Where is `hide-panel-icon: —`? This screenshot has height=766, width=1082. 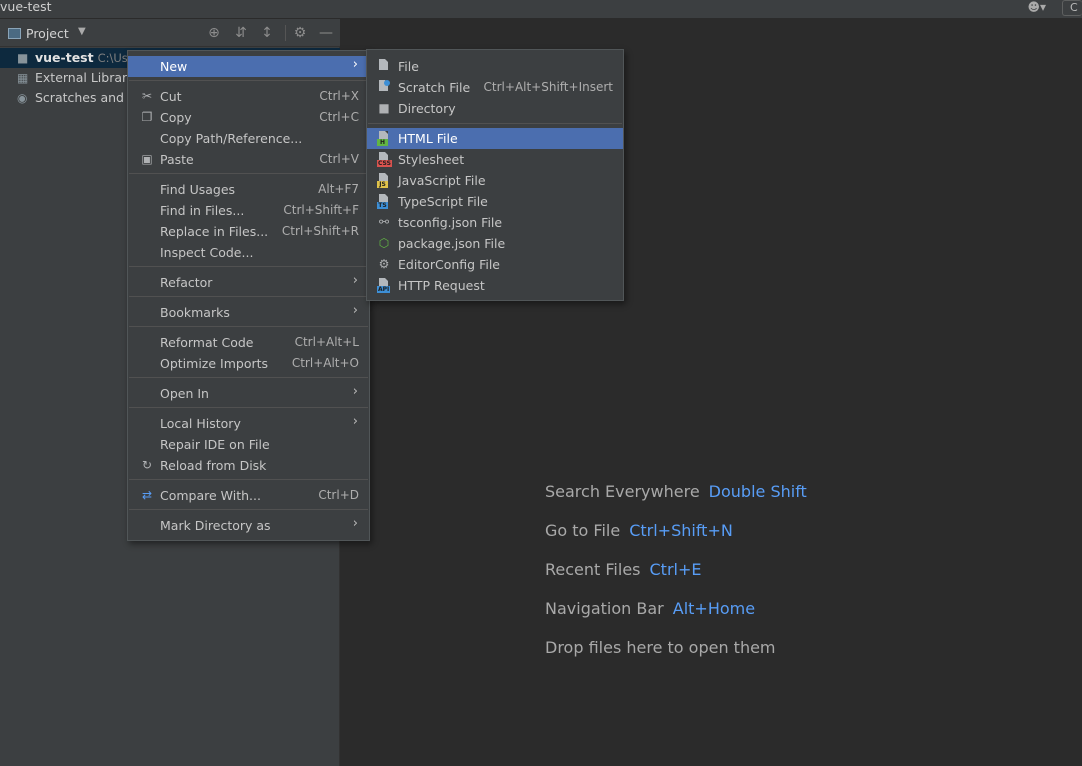
hide-panel-icon: — is located at coordinates (326, 33).